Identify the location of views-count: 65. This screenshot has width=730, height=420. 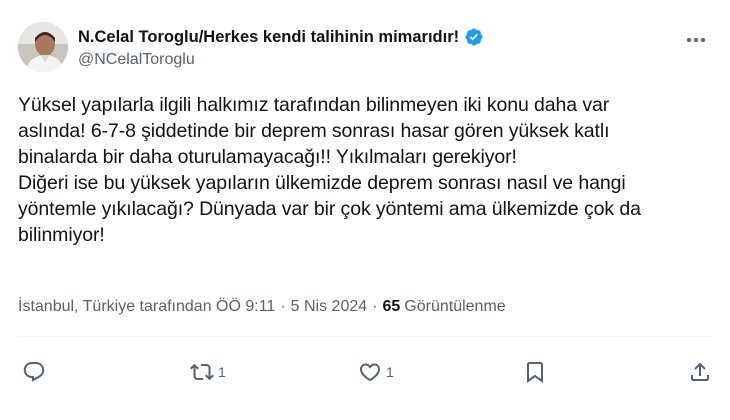
(391, 306).